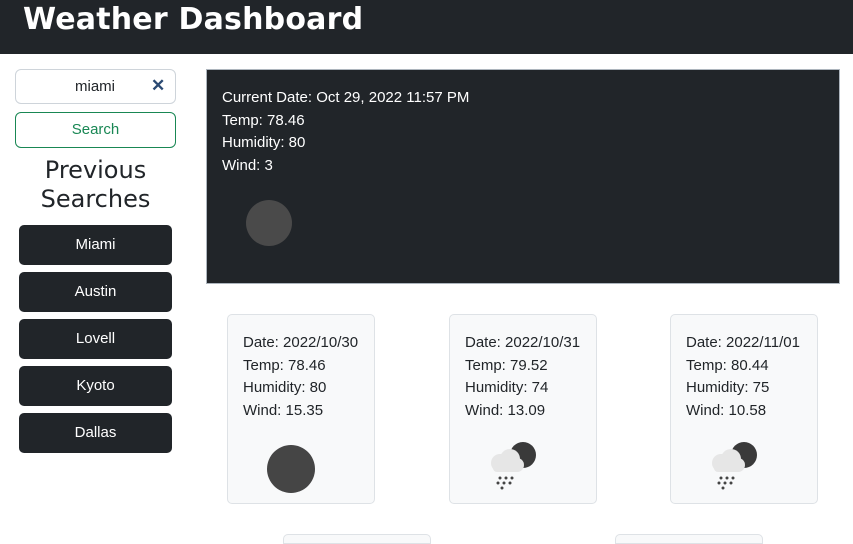  I want to click on current-wind: Wind: 3, so click(247, 165).